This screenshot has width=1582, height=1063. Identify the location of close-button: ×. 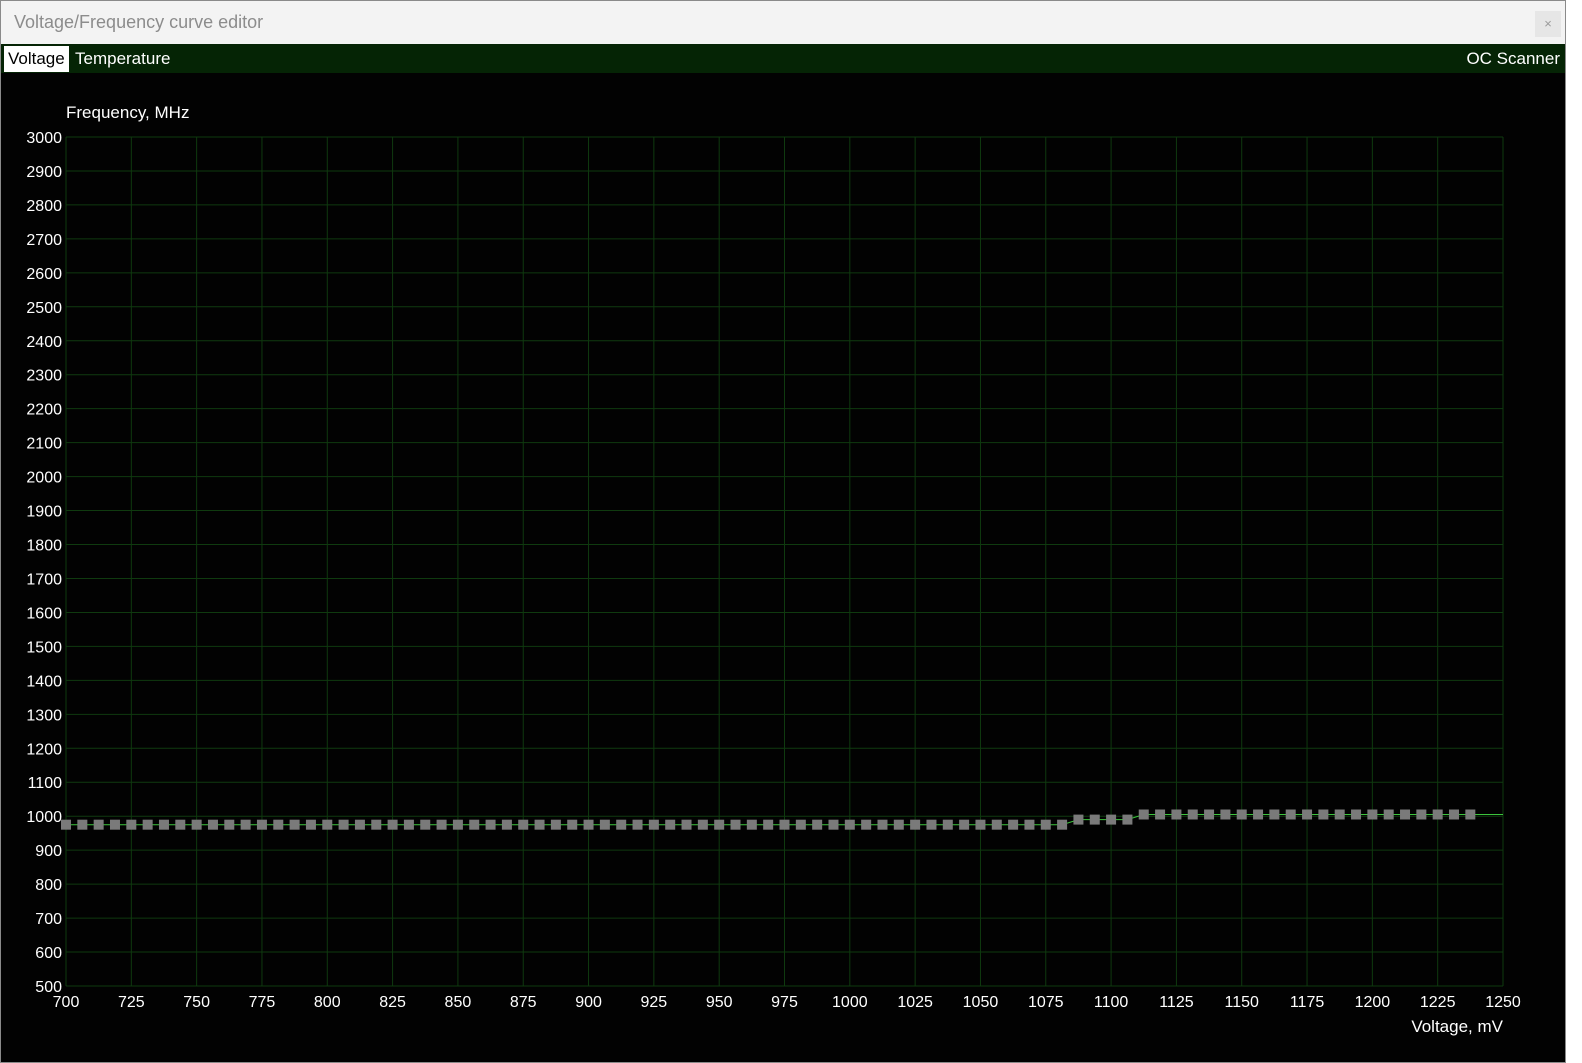
(1548, 24).